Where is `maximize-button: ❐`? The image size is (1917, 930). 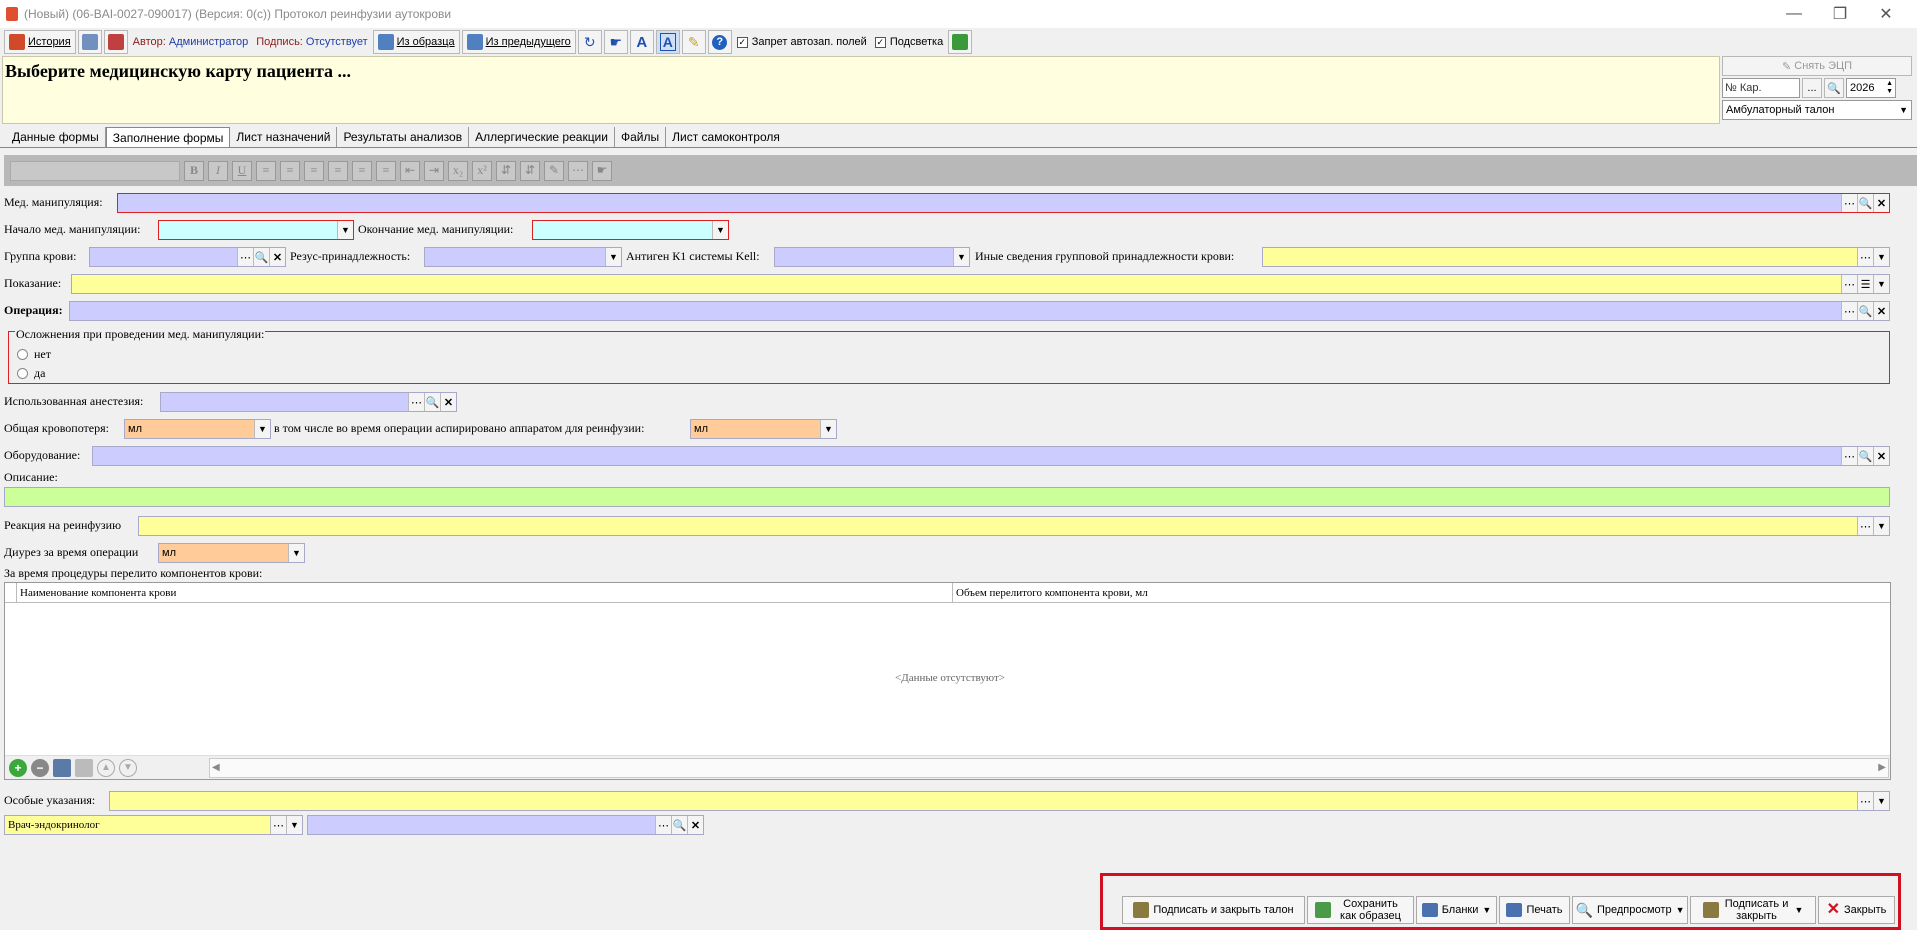 maximize-button: ❐ is located at coordinates (1840, 14).